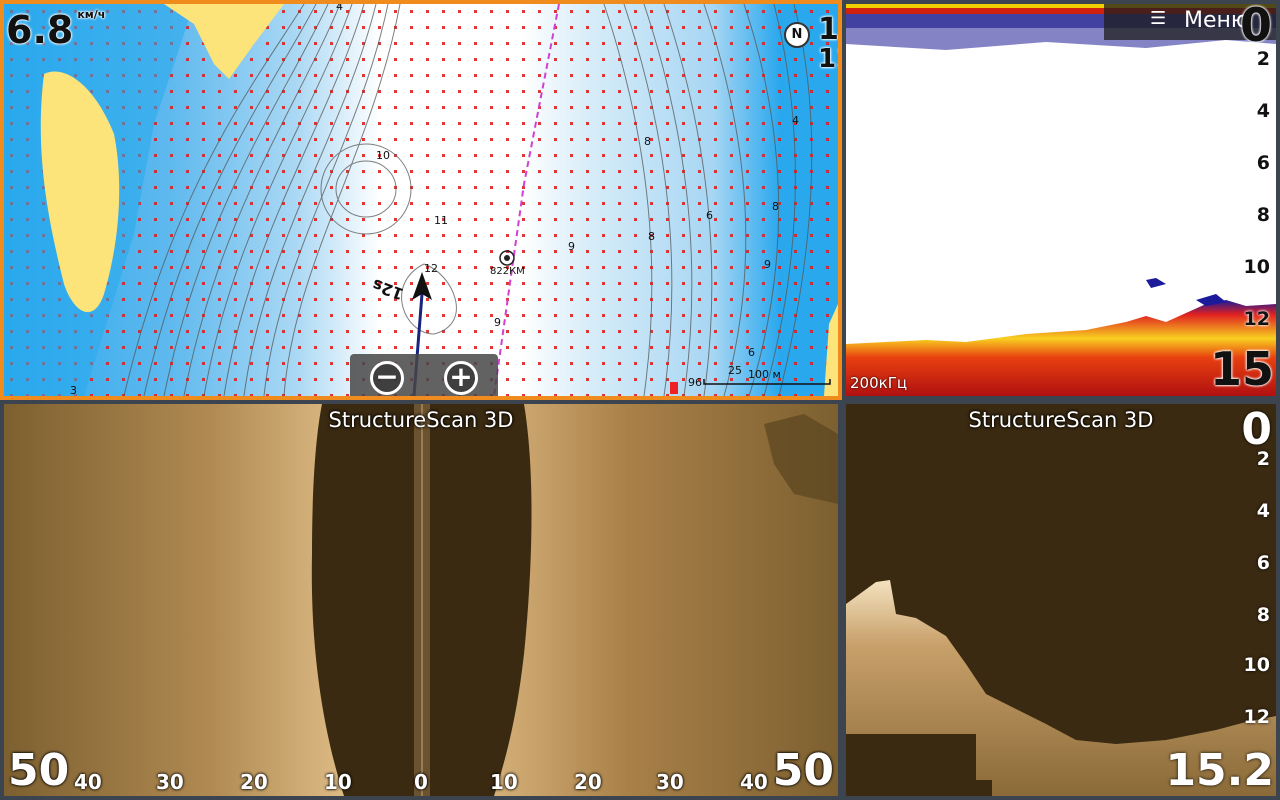 The height and width of the screenshot is (800, 1280). I want to click on compass-icon: N, so click(797, 35).